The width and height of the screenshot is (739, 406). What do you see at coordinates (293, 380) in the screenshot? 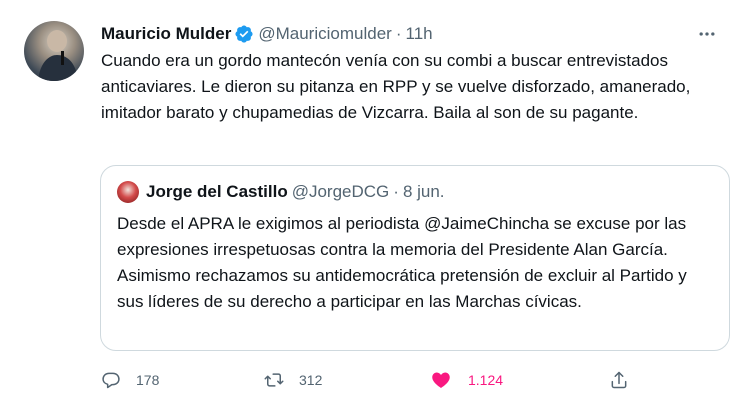
I see `retweet-button: 312` at bounding box center [293, 380].